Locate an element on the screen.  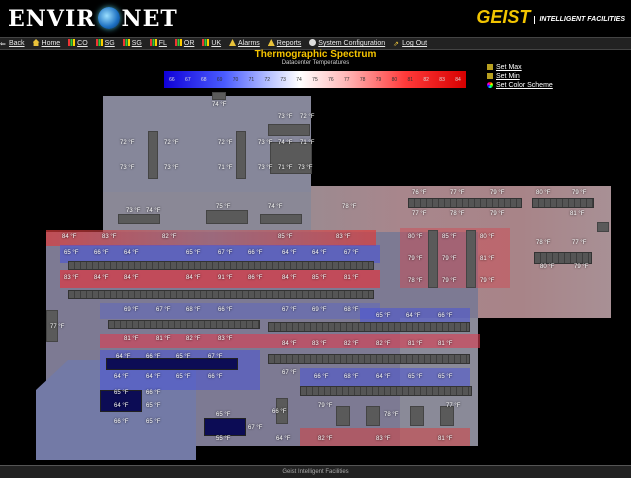
temp-sensor: 55 °F is located at coordinates (223, 439).